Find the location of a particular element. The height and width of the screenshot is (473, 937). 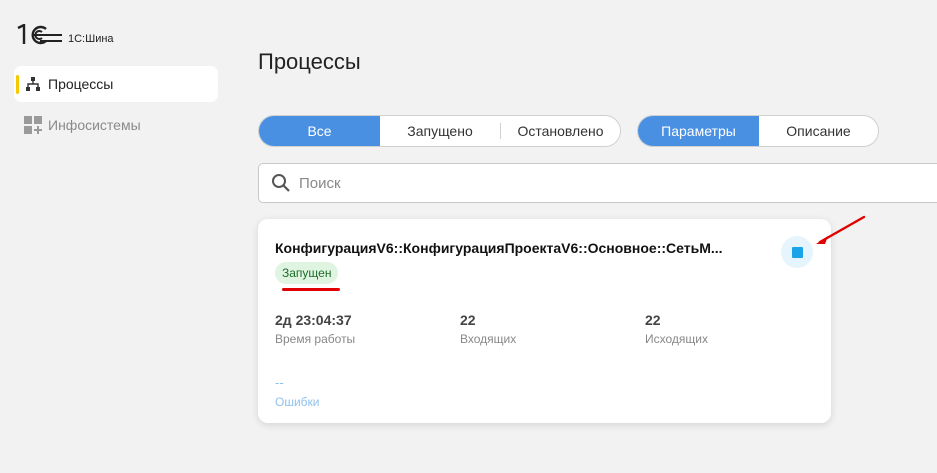

1c-logo-icon is located at coordinates (39, 34).